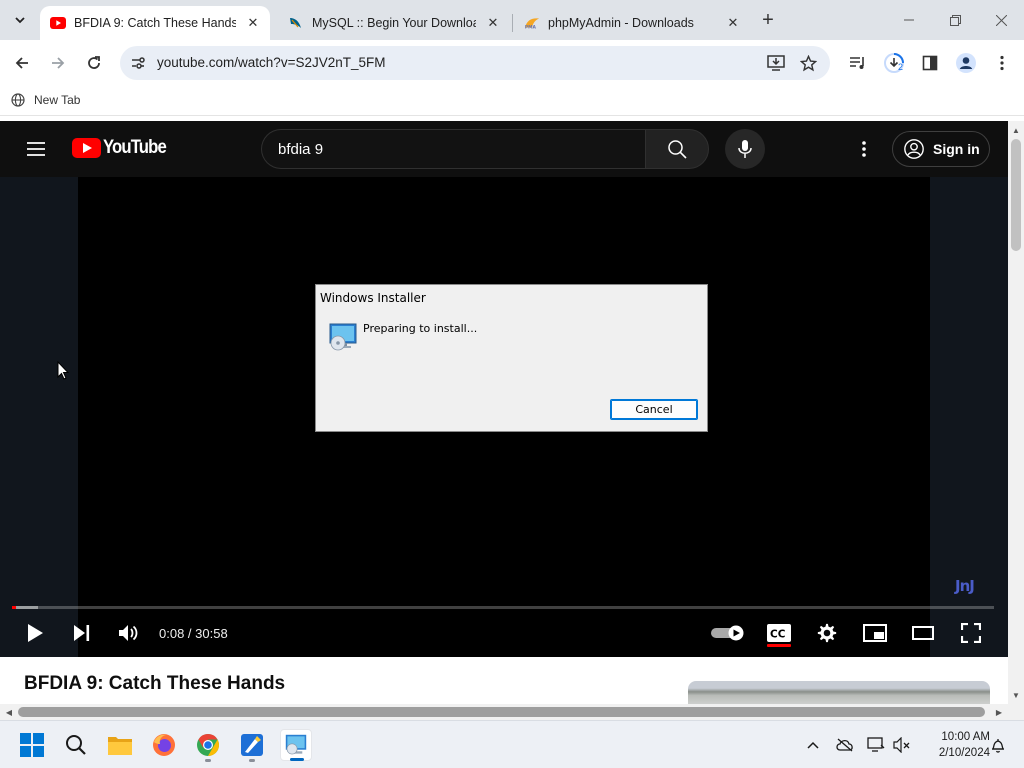 The height and width of the screenshot is (768, 1024). I want to click on theater-mode-icon, so click(923, 633).